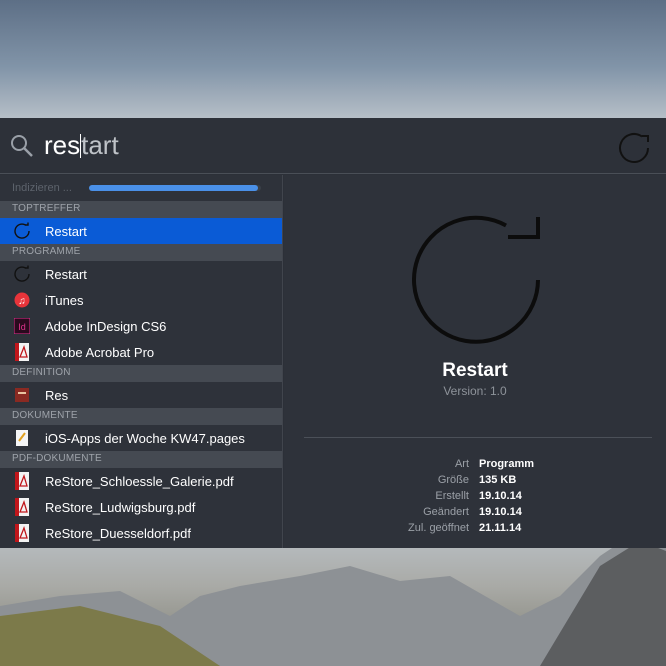  I want to click on metadata-key: Erstellt, so click(452, 496).